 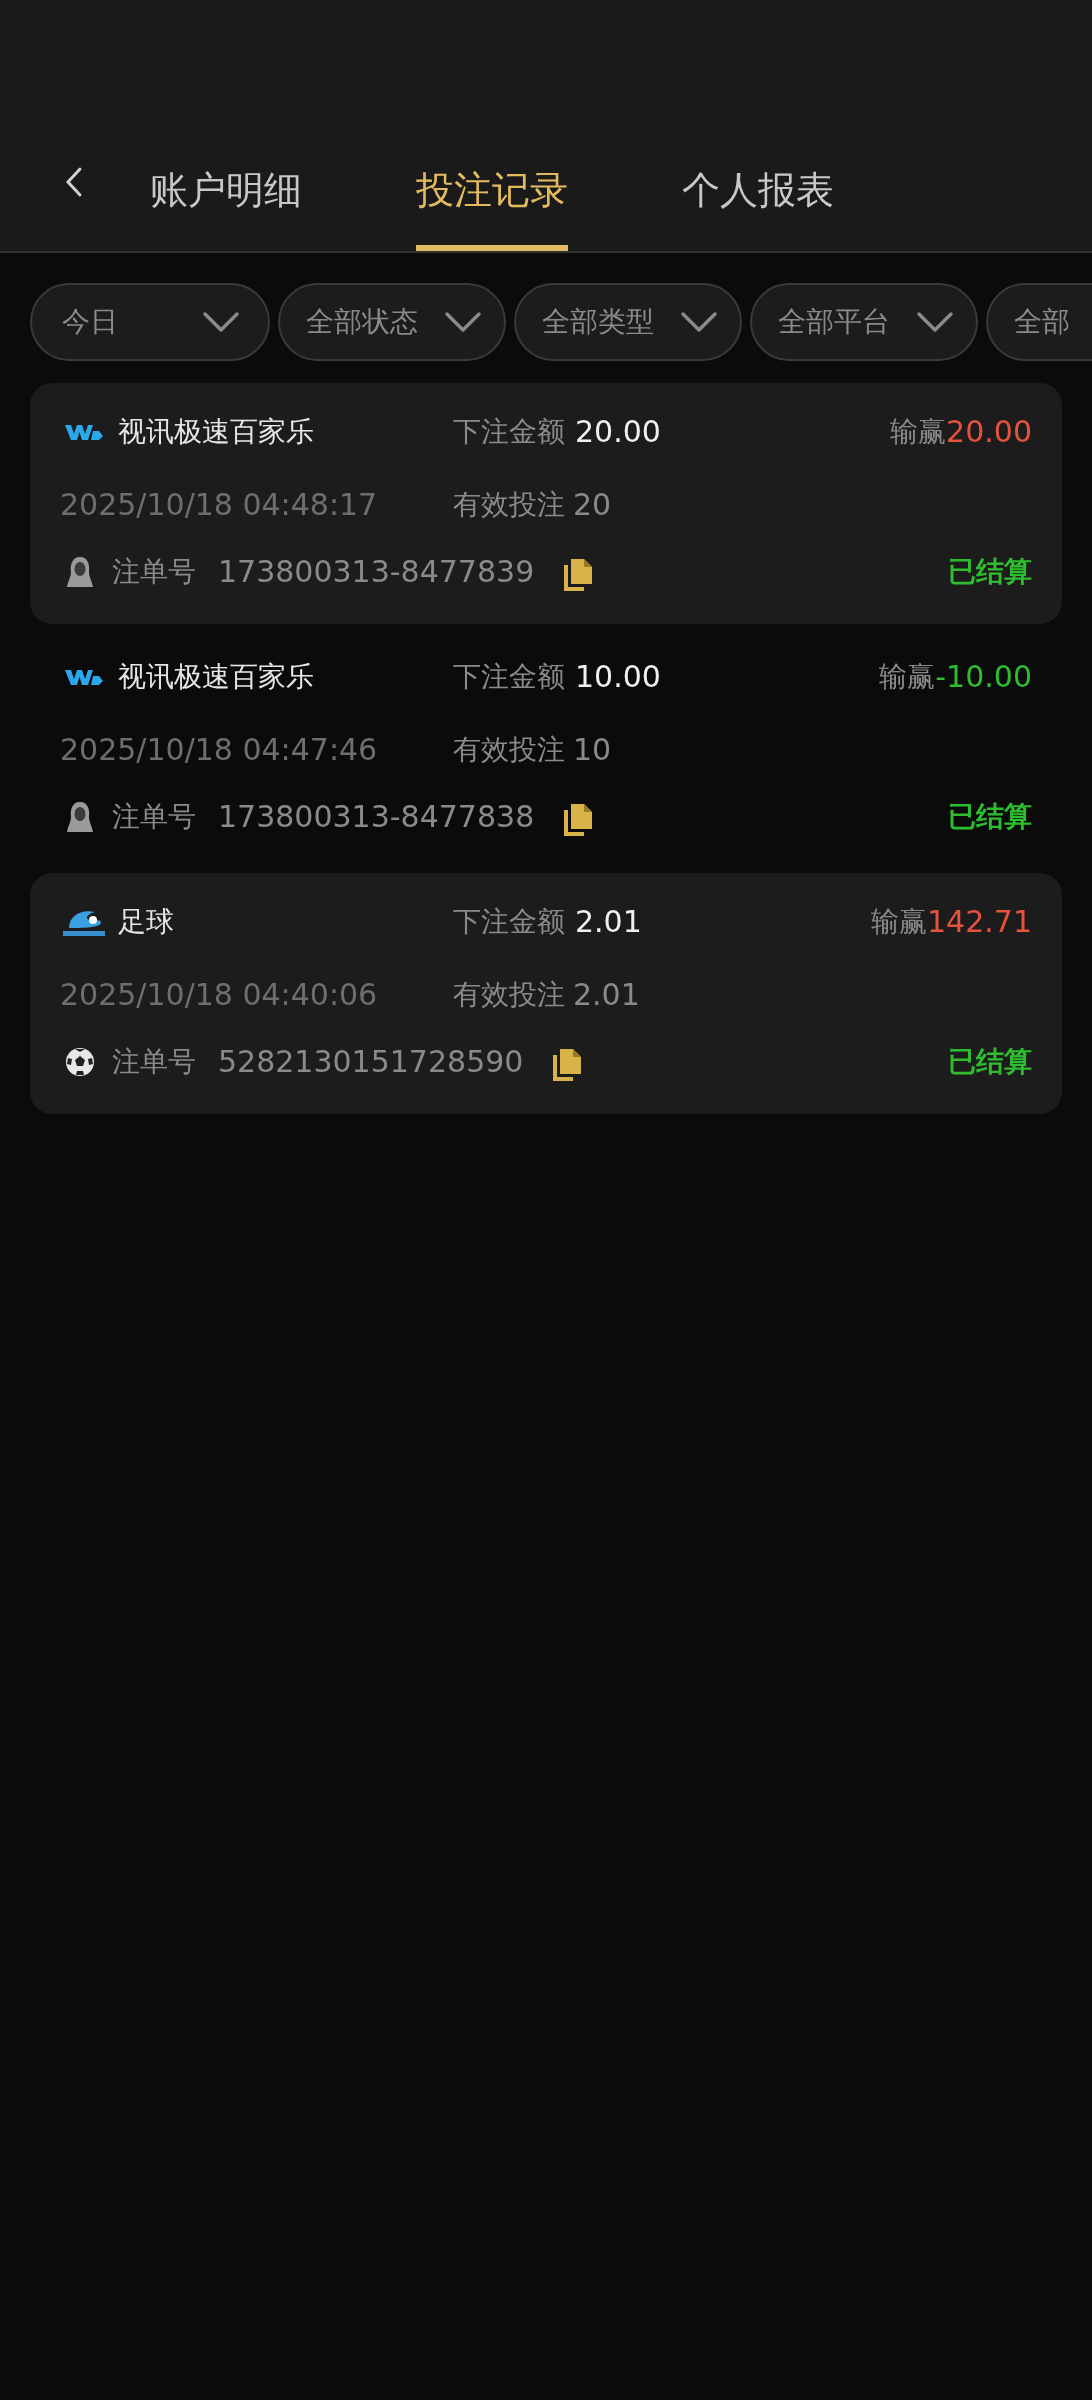 I want to click on valid-bet-amount: 10, so click(x=592, y=750).